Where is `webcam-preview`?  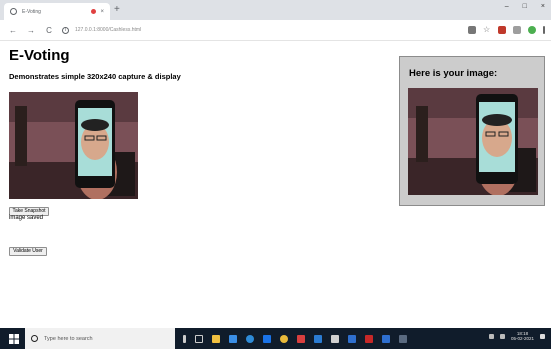 webcam-preview is located at coordinates (73, 145).